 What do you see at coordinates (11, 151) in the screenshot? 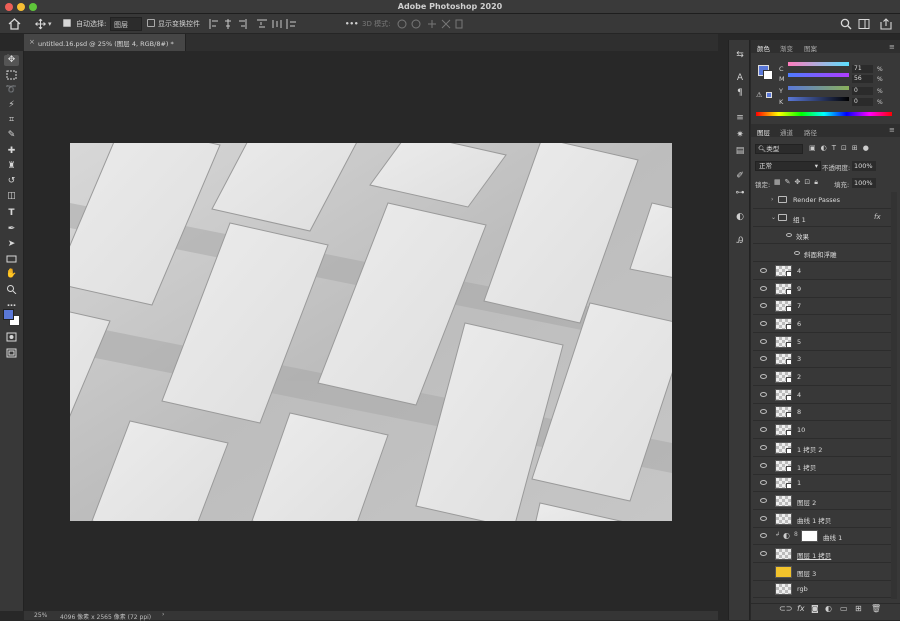
I see `healing-brush-tool: ✚` at bounding box center [11, 151].